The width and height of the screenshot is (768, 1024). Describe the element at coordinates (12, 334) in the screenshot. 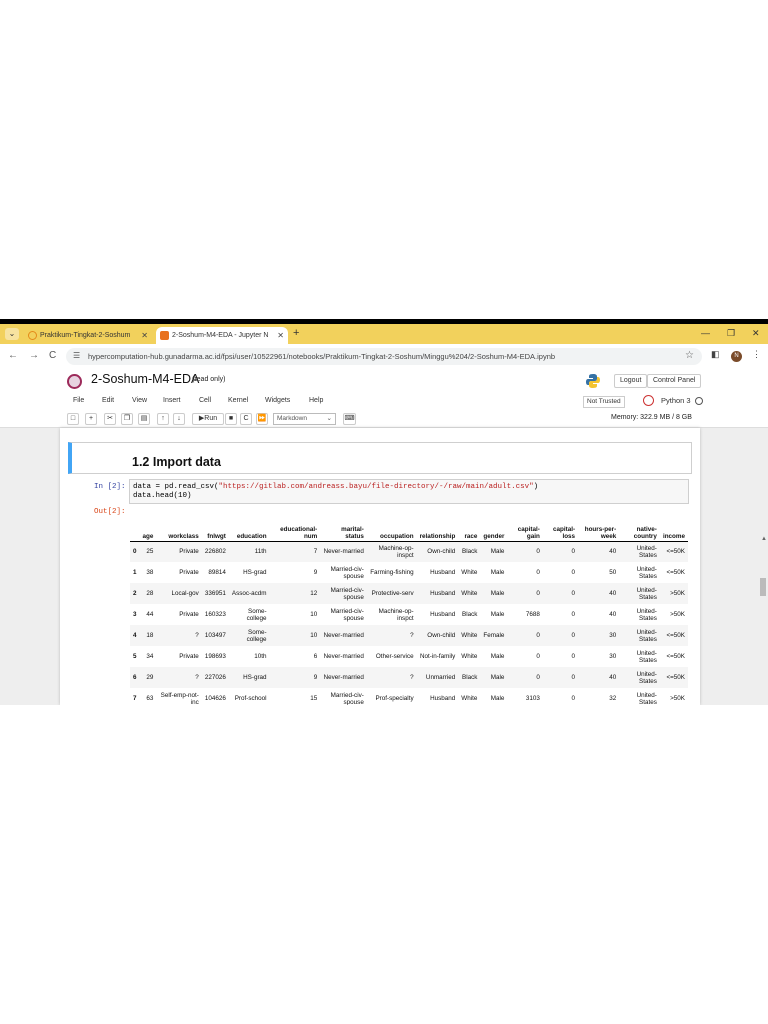

I see `tab-search-chevron-icon: ⌄` at that location.